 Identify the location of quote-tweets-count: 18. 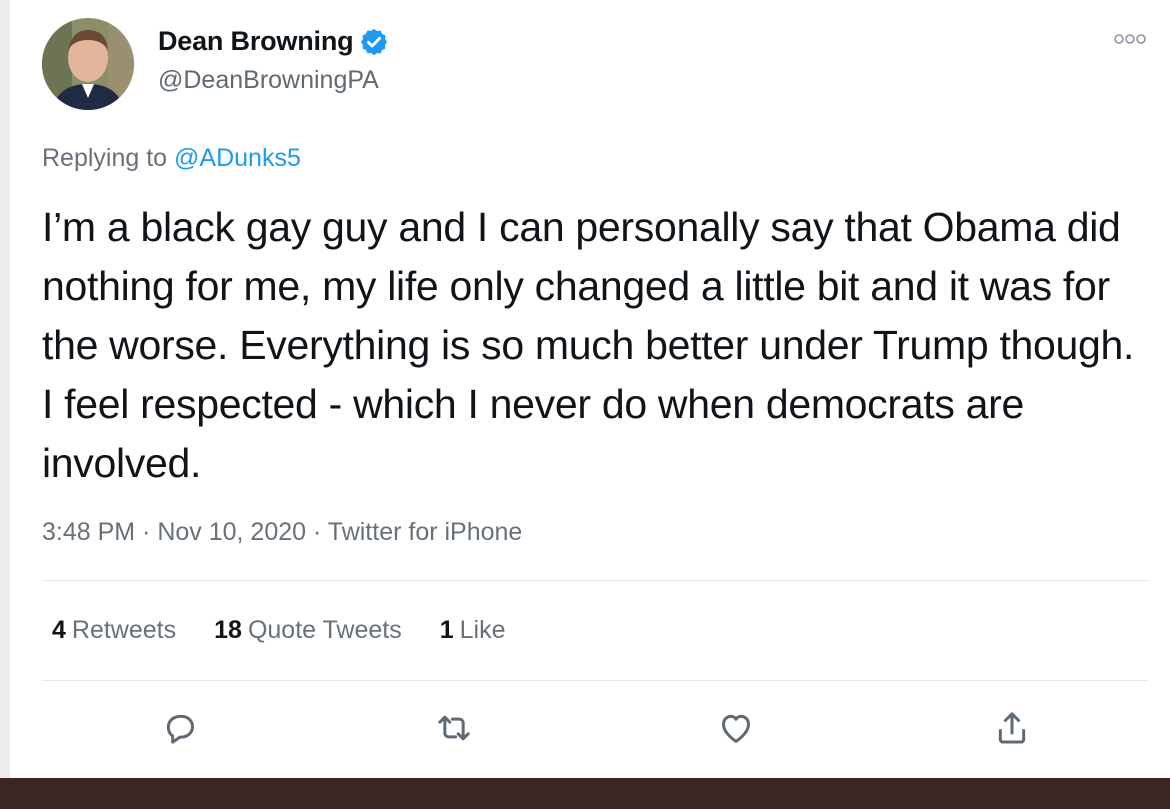
(228, 630).